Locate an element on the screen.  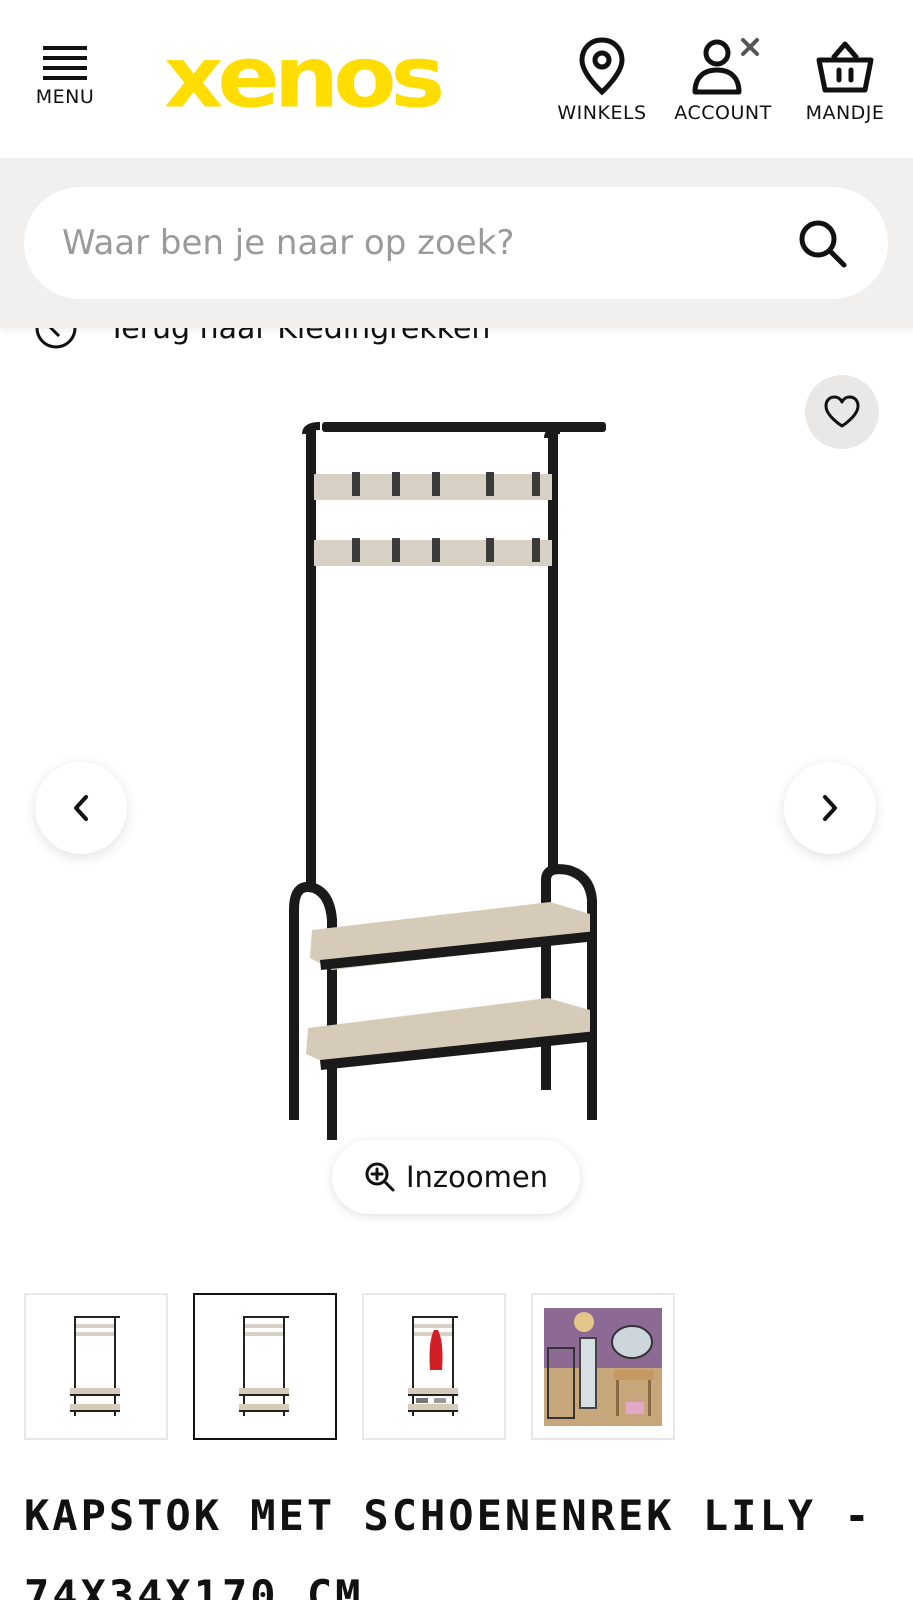
mandje-button: MANDJE is located at coordinates (845, 80).